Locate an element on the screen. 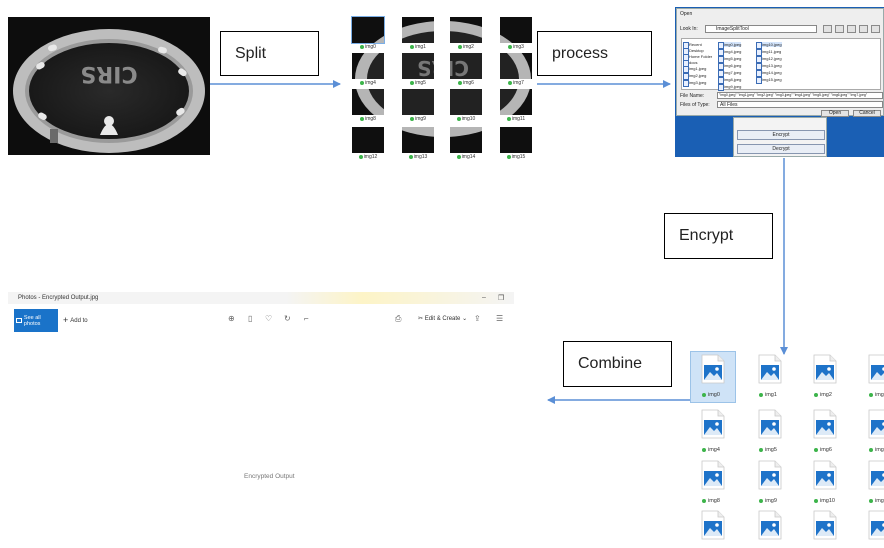  add-to-button: + Add to is located at coordinates (75, 320).